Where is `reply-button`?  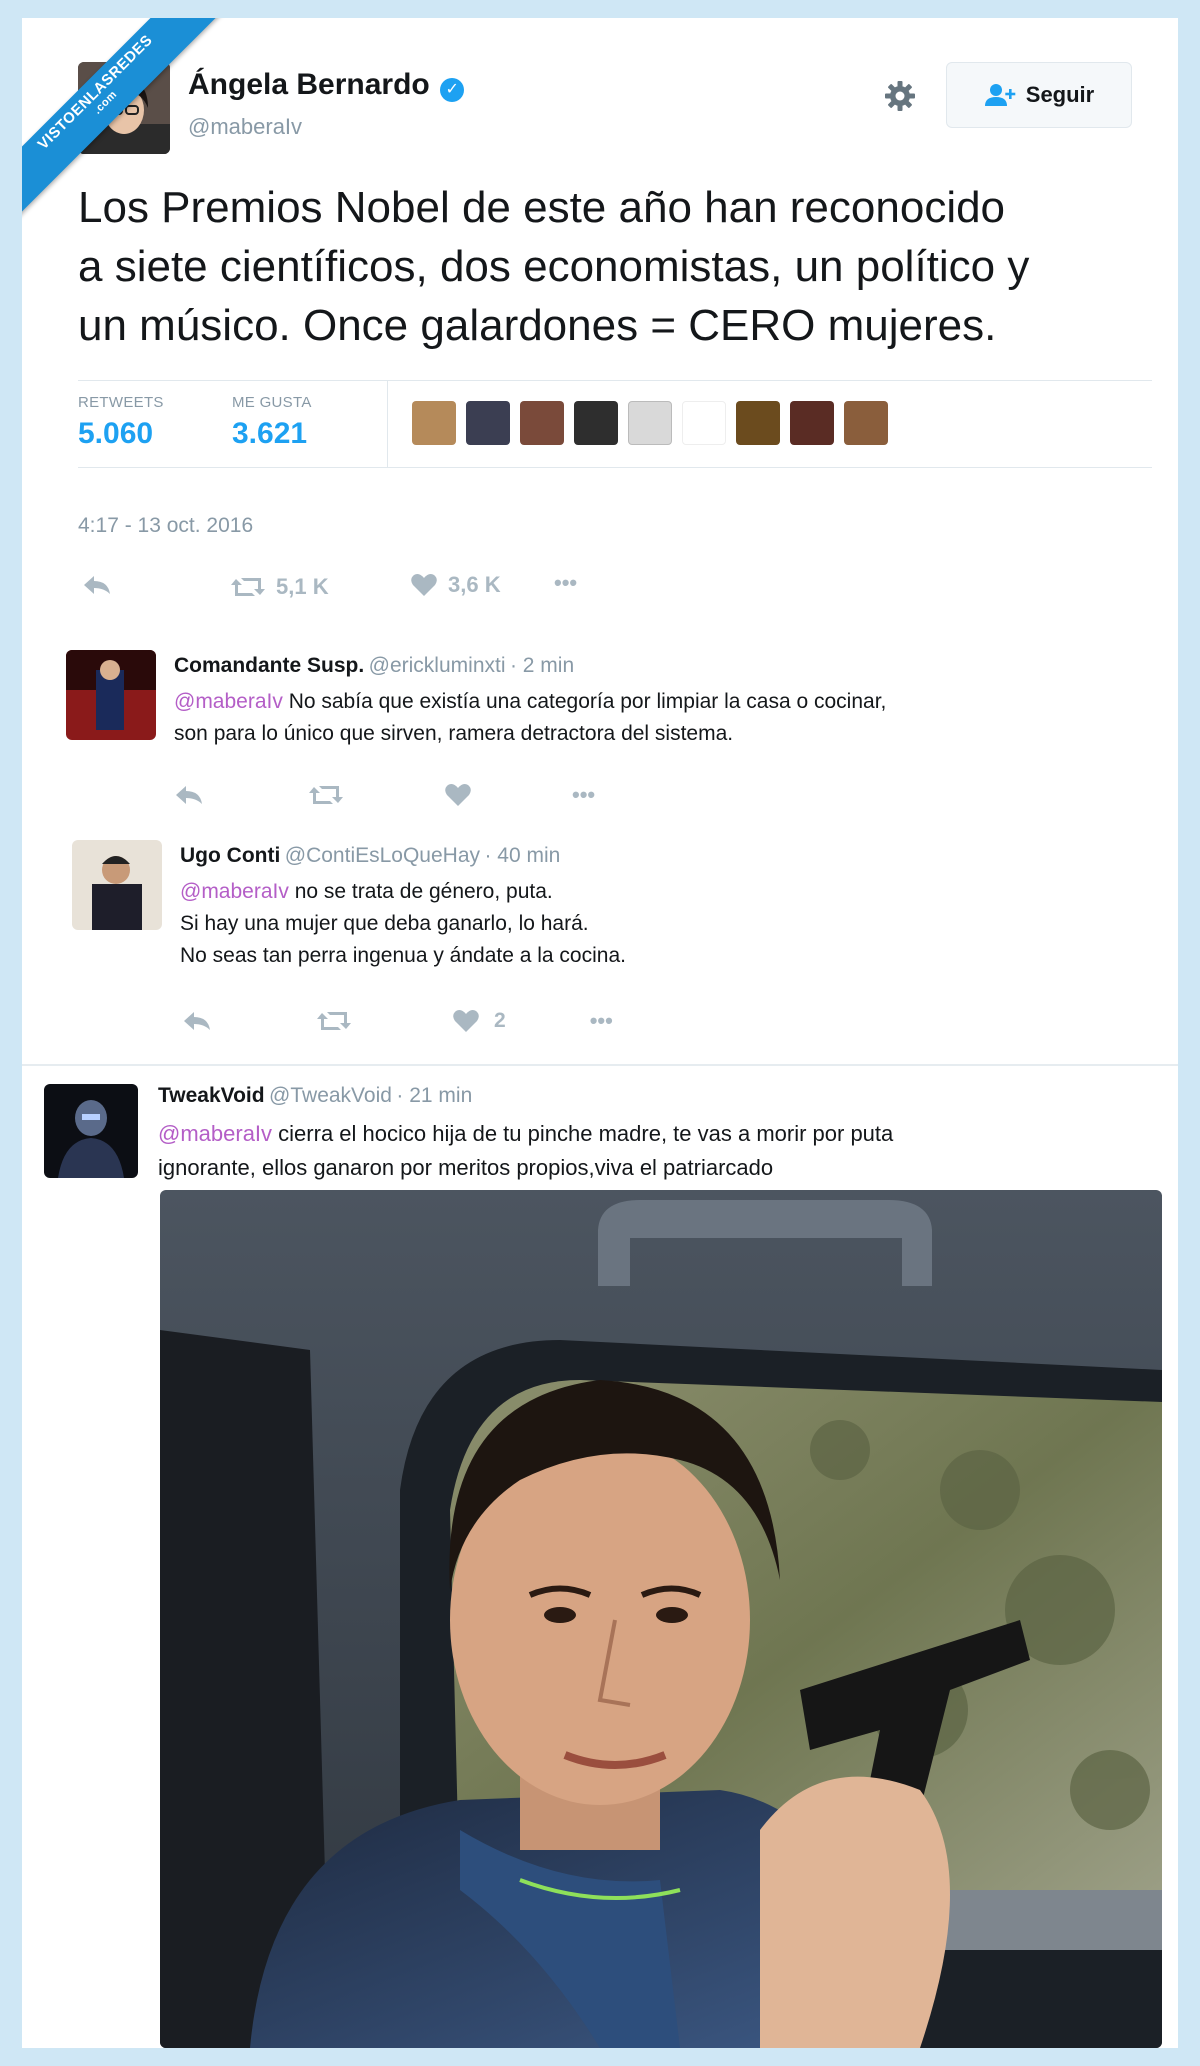
reply-button is located at coordinates (97, 585).